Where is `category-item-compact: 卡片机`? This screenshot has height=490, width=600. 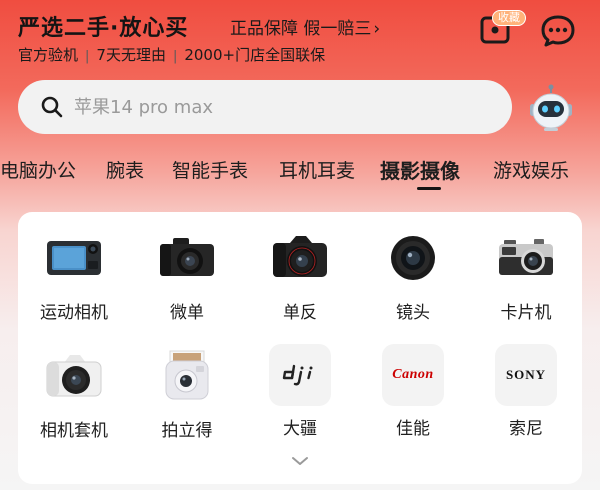
category-item-compact: 卡片机 is located at coordinates (526, 274).